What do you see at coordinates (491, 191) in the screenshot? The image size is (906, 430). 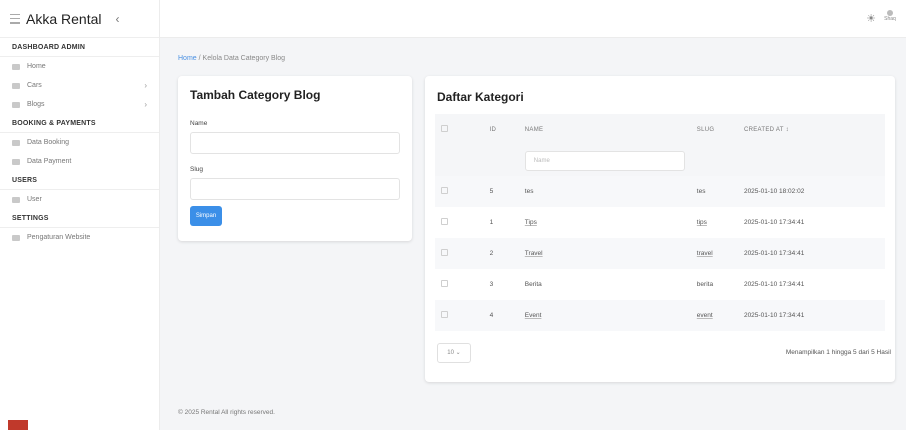 I see `cell-id: 5` at bounding box center [491, 191].